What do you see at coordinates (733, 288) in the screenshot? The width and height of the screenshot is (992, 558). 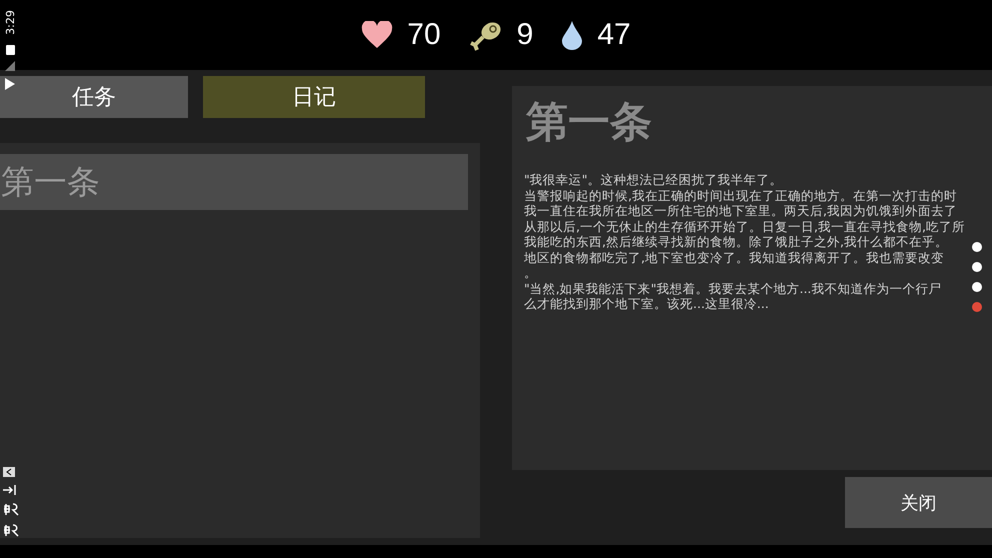 I see `diary-text-line: "当然,如果我能活下来"我想着。我要去某个地方...我不知道作为一个行尸` at bounding box center [733, 288].